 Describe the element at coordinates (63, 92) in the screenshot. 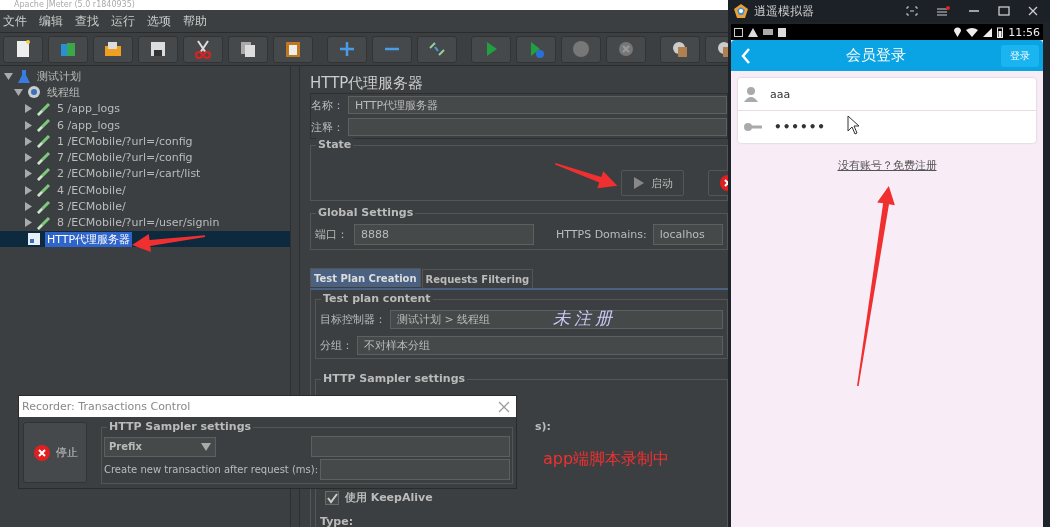

I see `tree-item: 线程组` at that location.